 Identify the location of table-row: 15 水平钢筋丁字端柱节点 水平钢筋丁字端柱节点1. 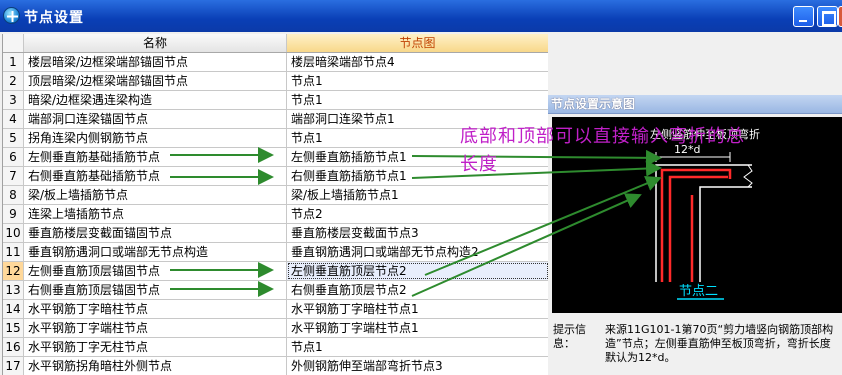
(275, 328).